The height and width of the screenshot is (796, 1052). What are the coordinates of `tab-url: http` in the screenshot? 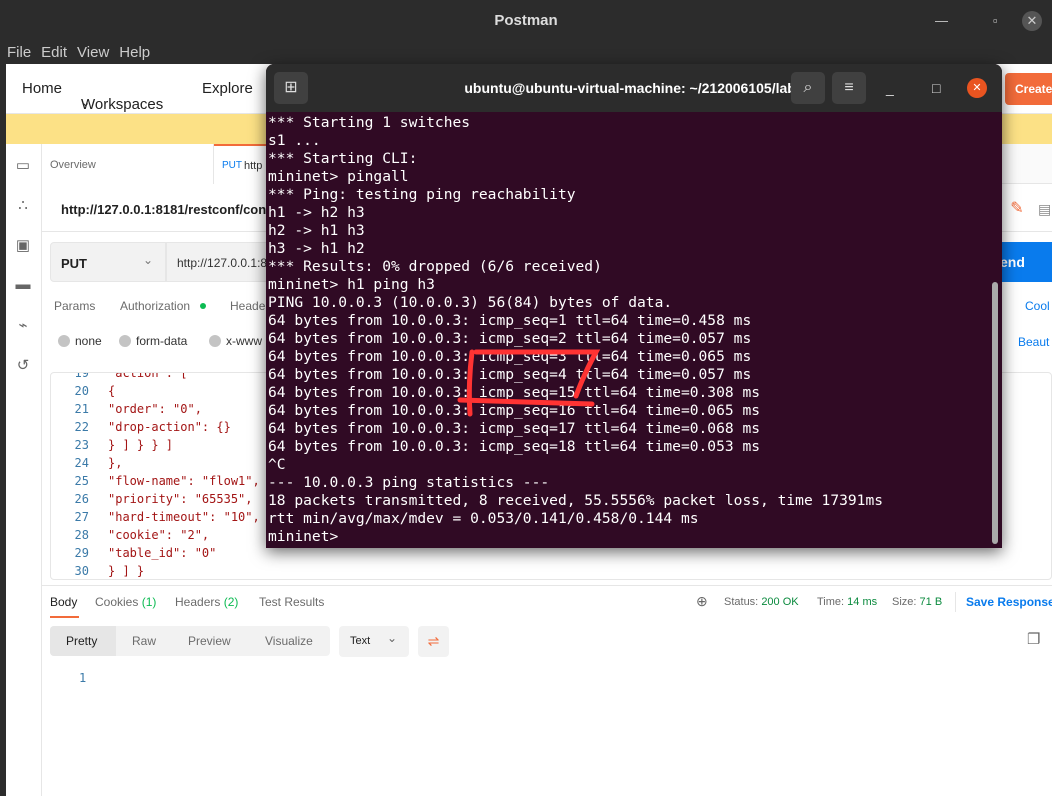 It's located at (253, 166).